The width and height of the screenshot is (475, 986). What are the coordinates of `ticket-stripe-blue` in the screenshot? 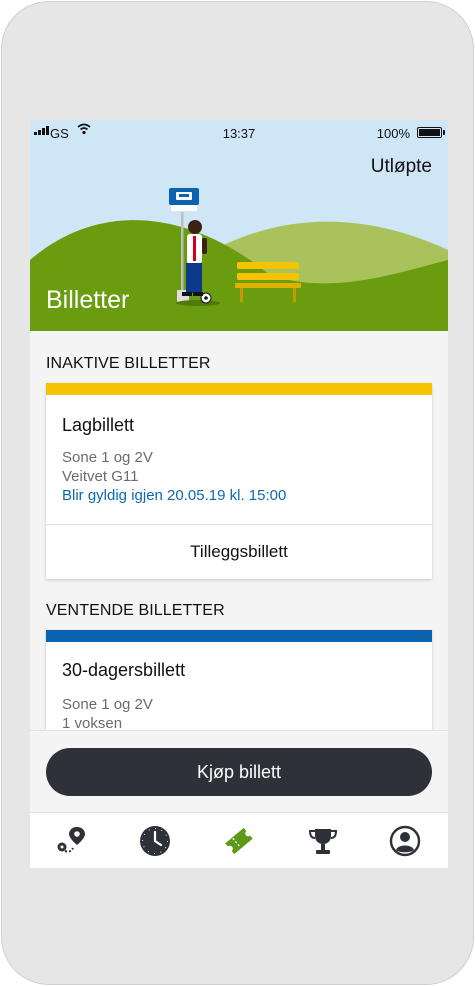 It's located at (239, 636).